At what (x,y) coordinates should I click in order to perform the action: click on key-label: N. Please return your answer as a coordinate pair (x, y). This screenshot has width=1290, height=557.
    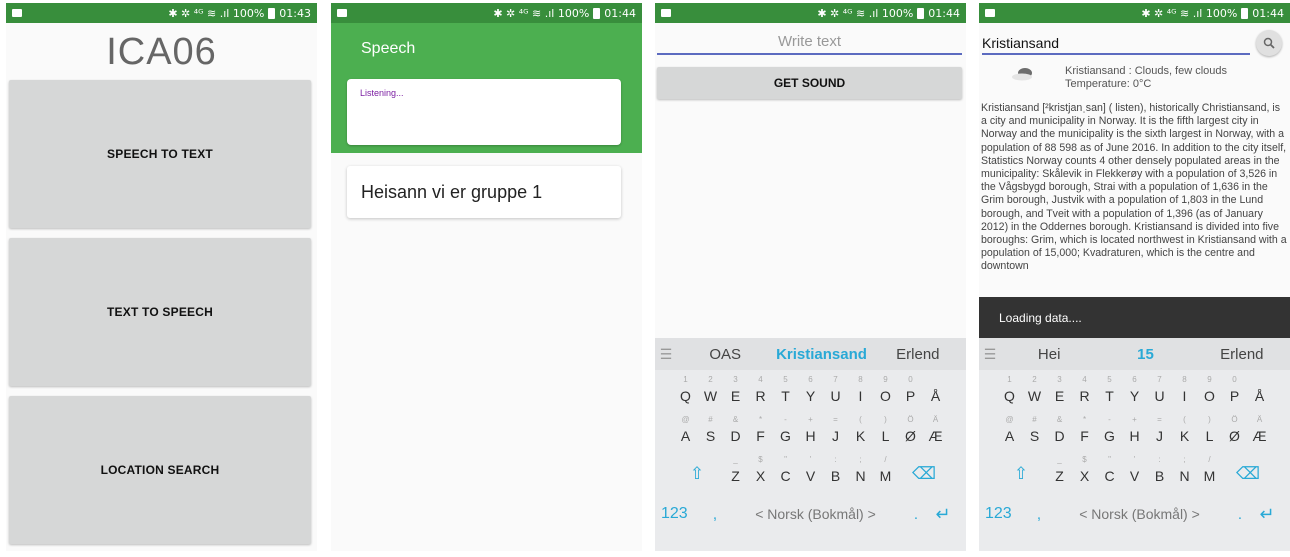
    Looking at the image, I should click on (1184, 476).